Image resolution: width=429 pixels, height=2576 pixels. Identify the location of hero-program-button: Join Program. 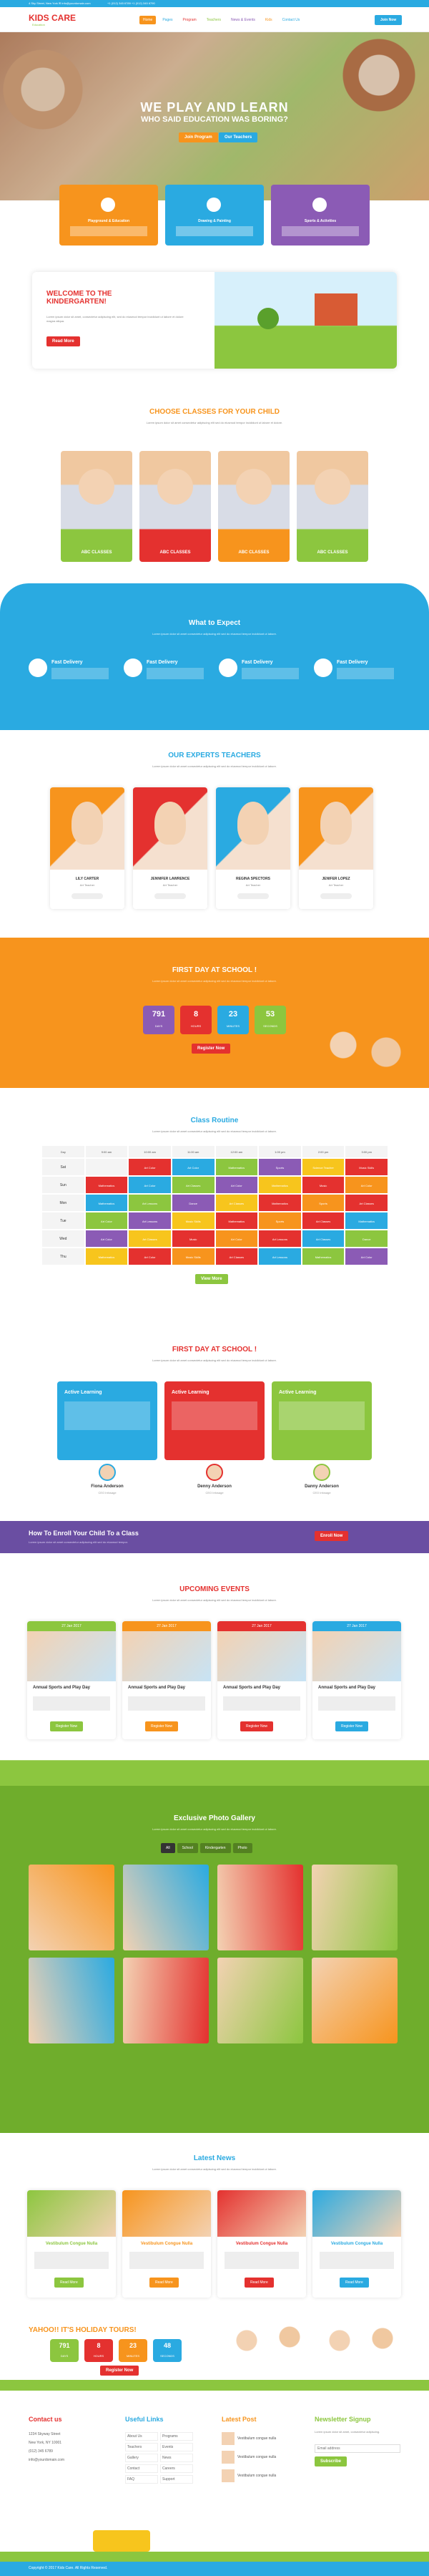
(198, 137).